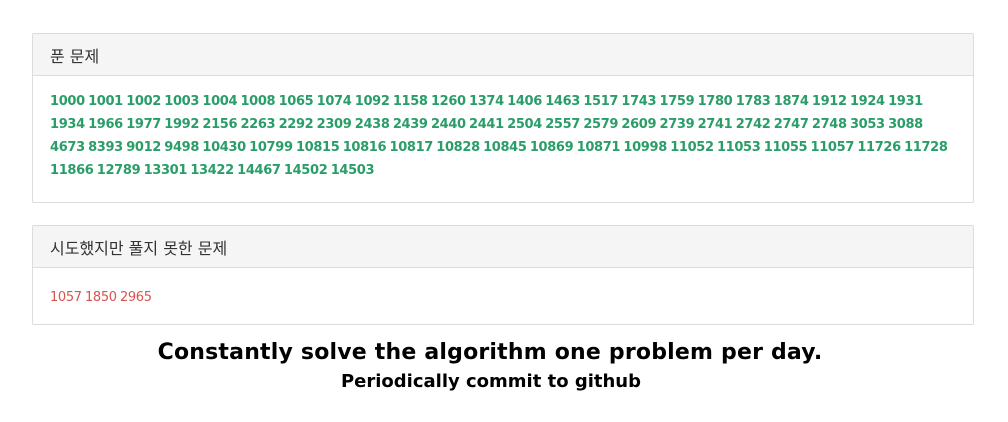 This screenshot has width=1008, height=422. Describe the element at coordinates (410, 101) in the screenshot. I see `problem-link: 1158` at that location.